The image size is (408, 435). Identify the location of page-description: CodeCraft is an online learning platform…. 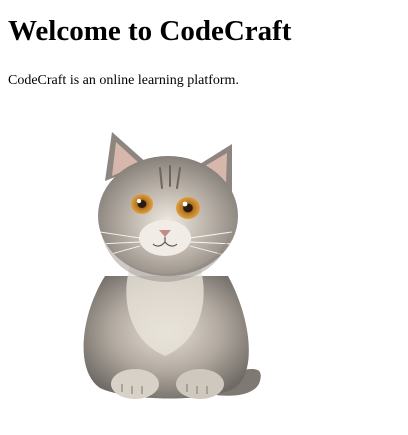
(123, 80).